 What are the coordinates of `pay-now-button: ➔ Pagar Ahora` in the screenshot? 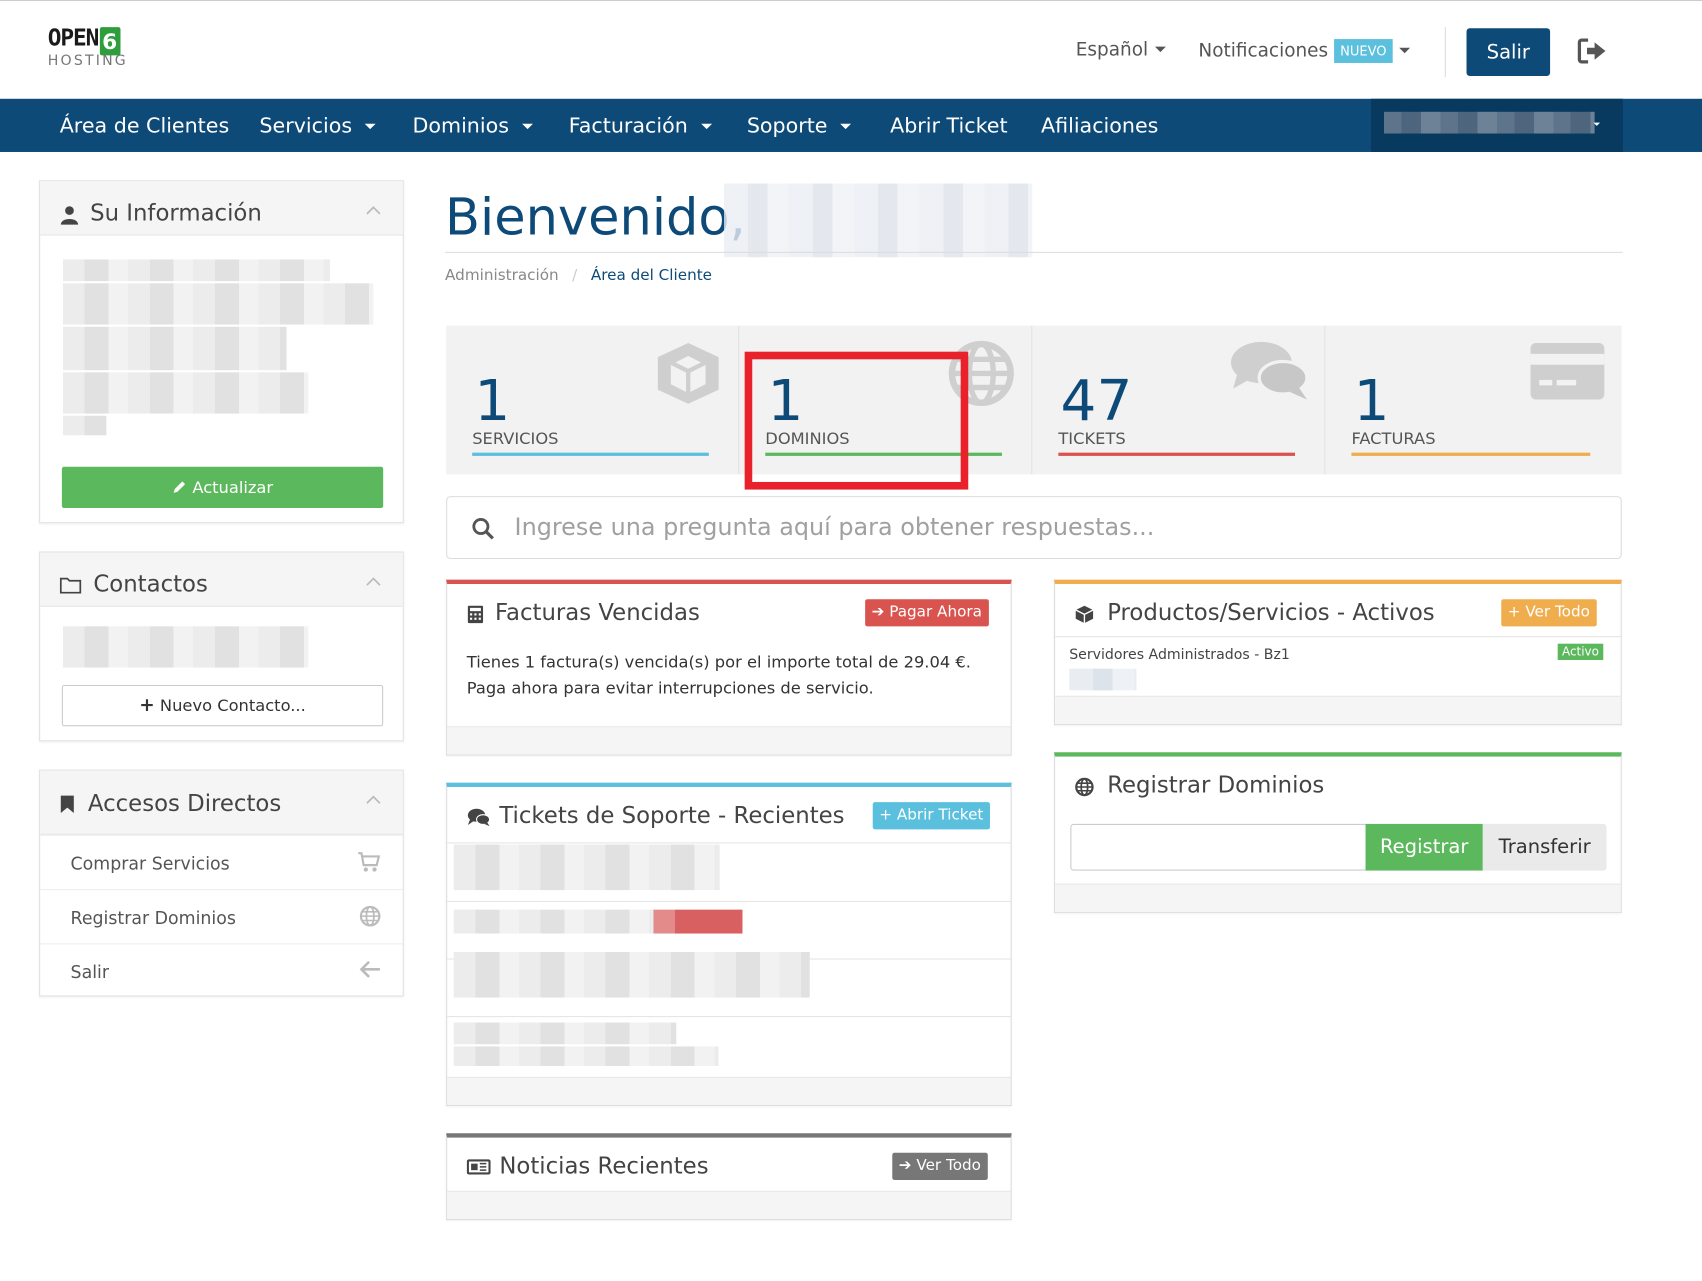 It's located at (927, 613).